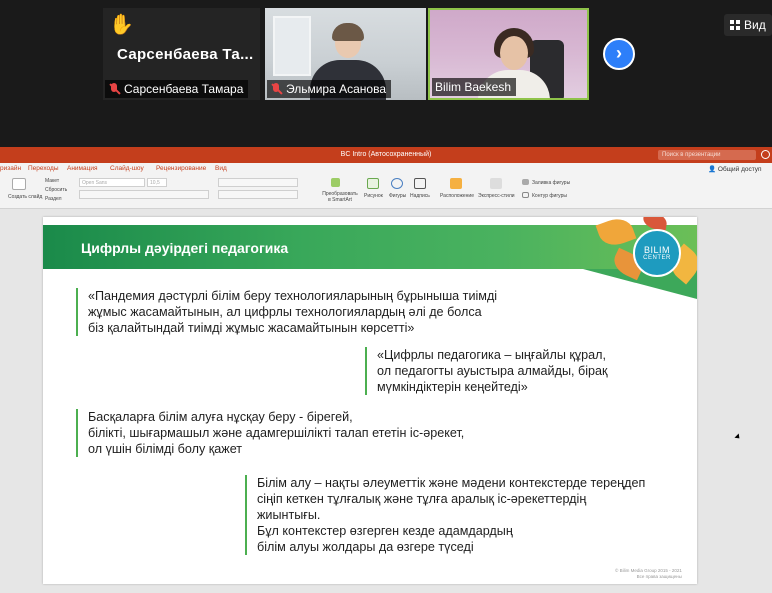  I want to click on smartart-icon, so click(335, 182).